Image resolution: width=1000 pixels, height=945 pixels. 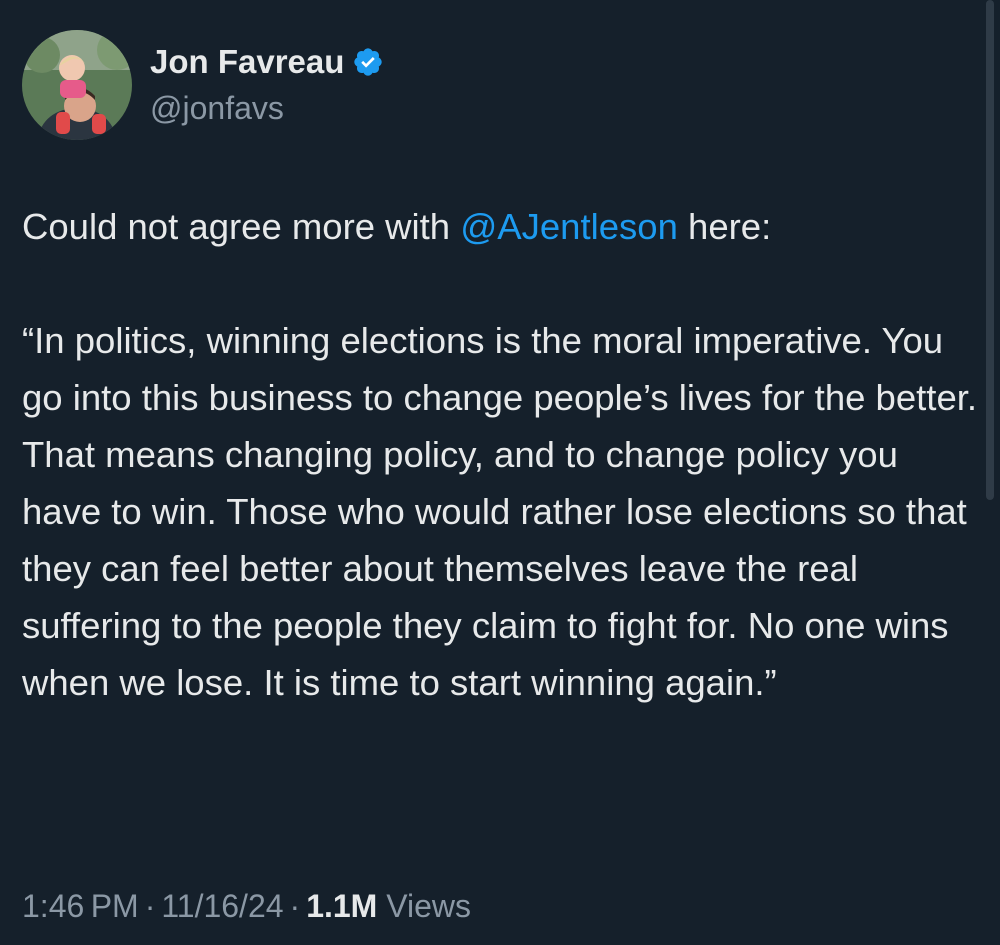 I want to click on profile-photo-icon, so click(x=77, y=85).